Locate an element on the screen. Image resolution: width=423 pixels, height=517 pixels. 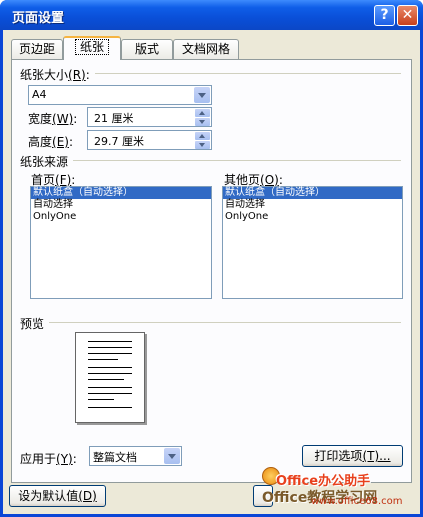
width-label: 宽度(W): is located at coordinates (53, 119).